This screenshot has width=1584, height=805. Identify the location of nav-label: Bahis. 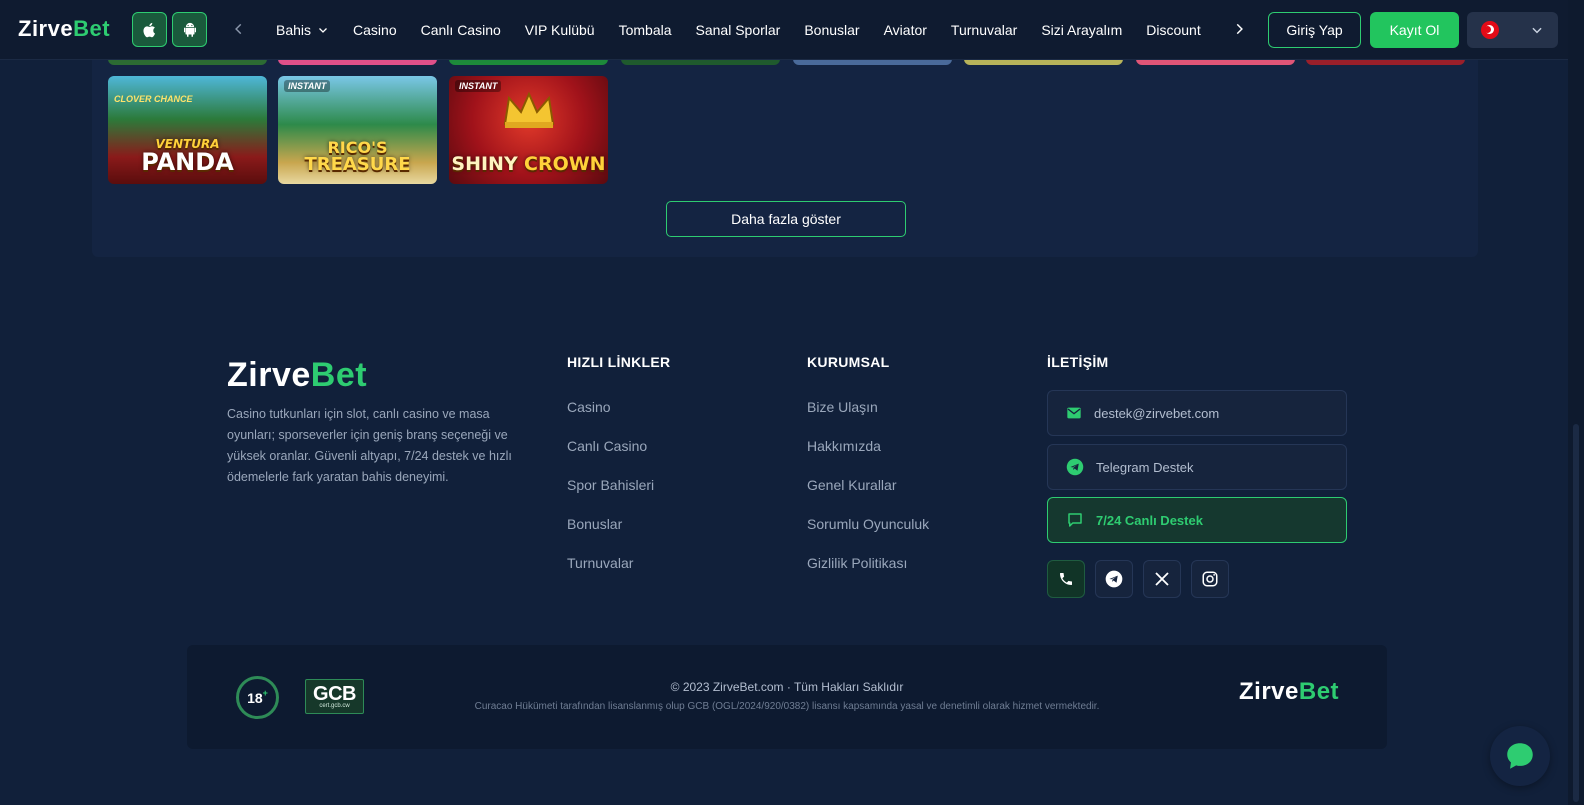
(294, 30).